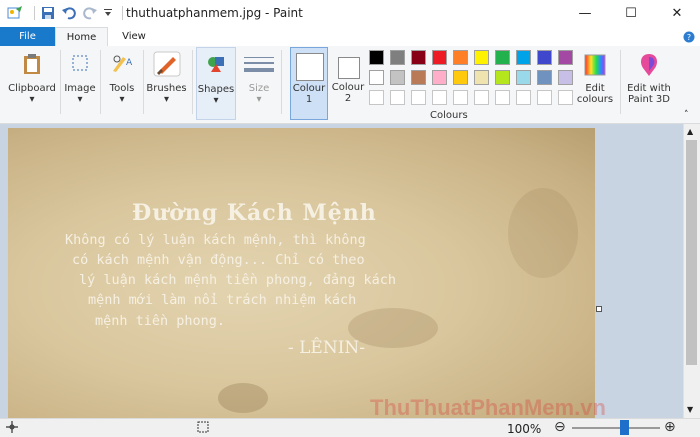  Describe the element at coordinates (649, 88) in the screenshot. I see `paint-3d-label-1: Edit with` at that location.